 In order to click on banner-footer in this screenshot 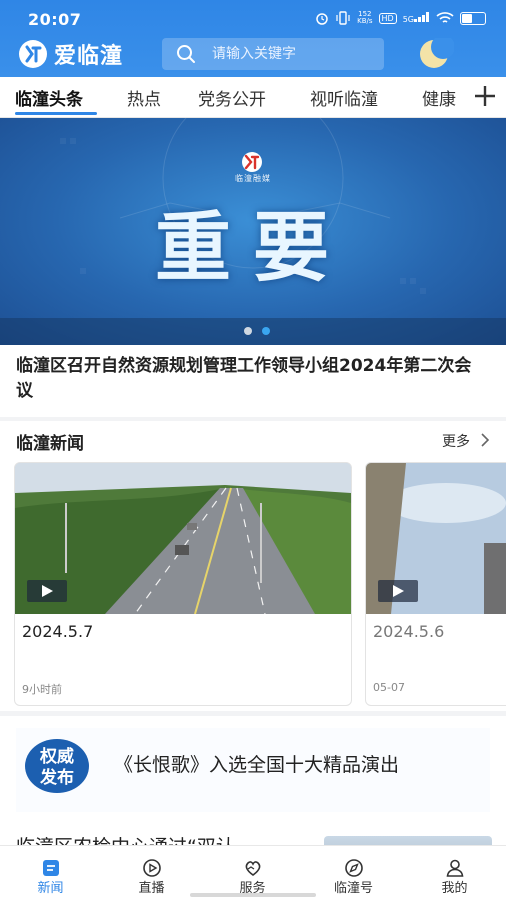, I will do `click(253, 331)`.